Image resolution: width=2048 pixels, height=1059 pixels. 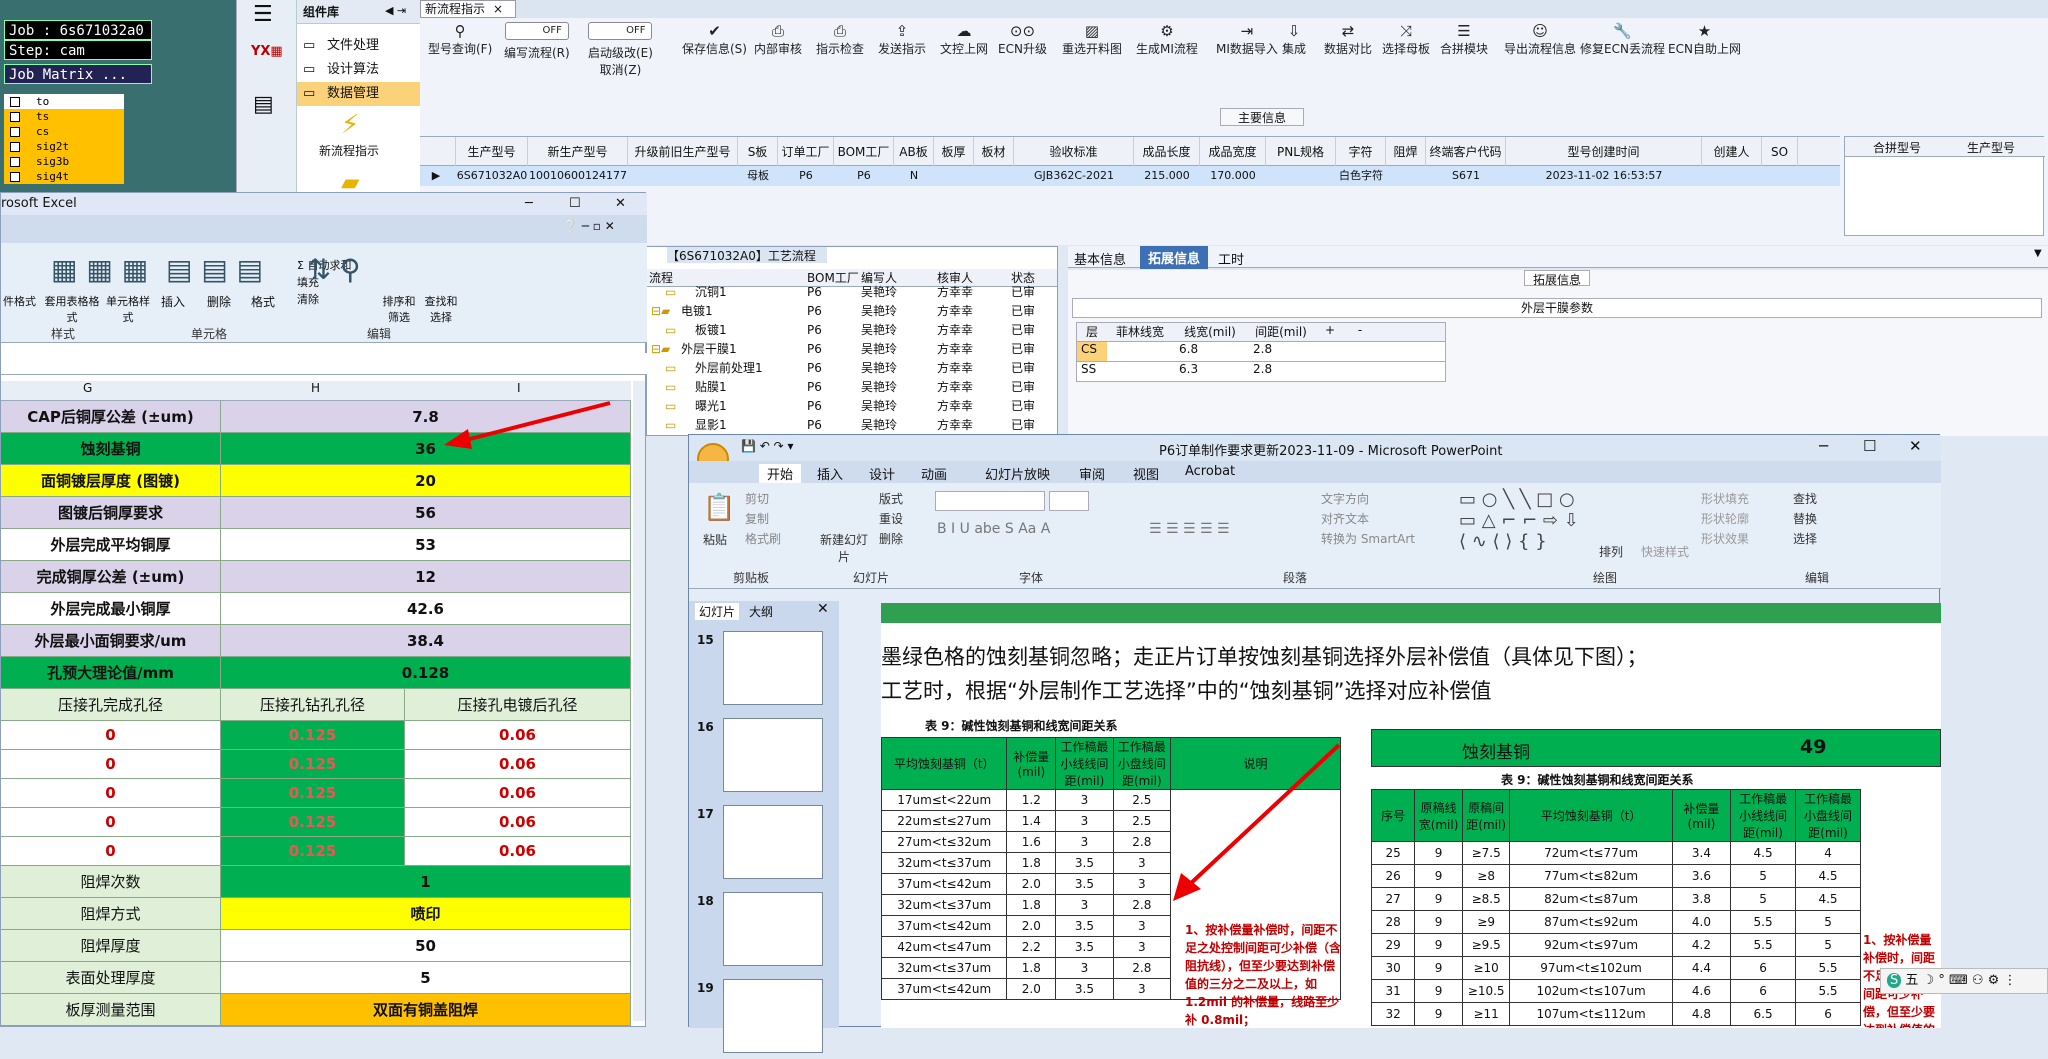 What do you see at coordinates (426, 641) in the screenshot?
I see `sheet-cell: 38.4` at bounding box center [426, 641].